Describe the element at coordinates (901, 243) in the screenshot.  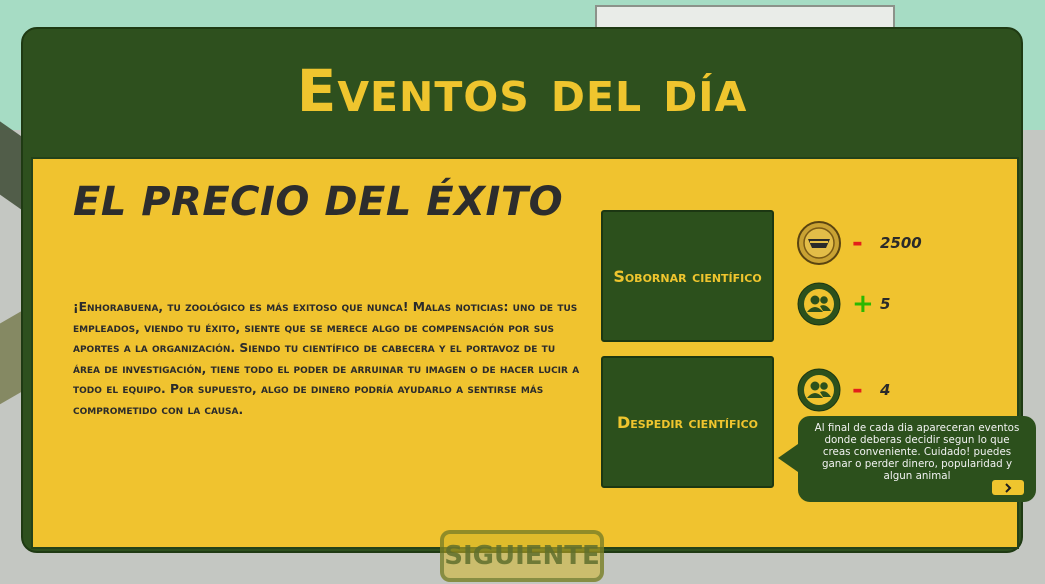
I see `effect-value: 2500` at that location.